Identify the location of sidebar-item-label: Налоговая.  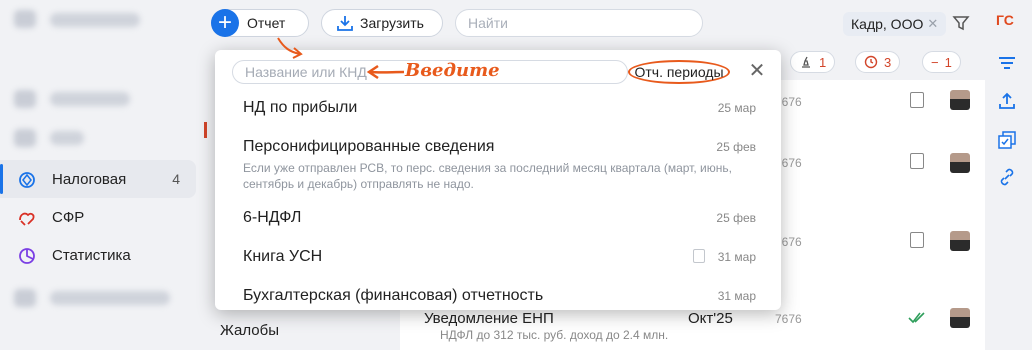
(89, 179).